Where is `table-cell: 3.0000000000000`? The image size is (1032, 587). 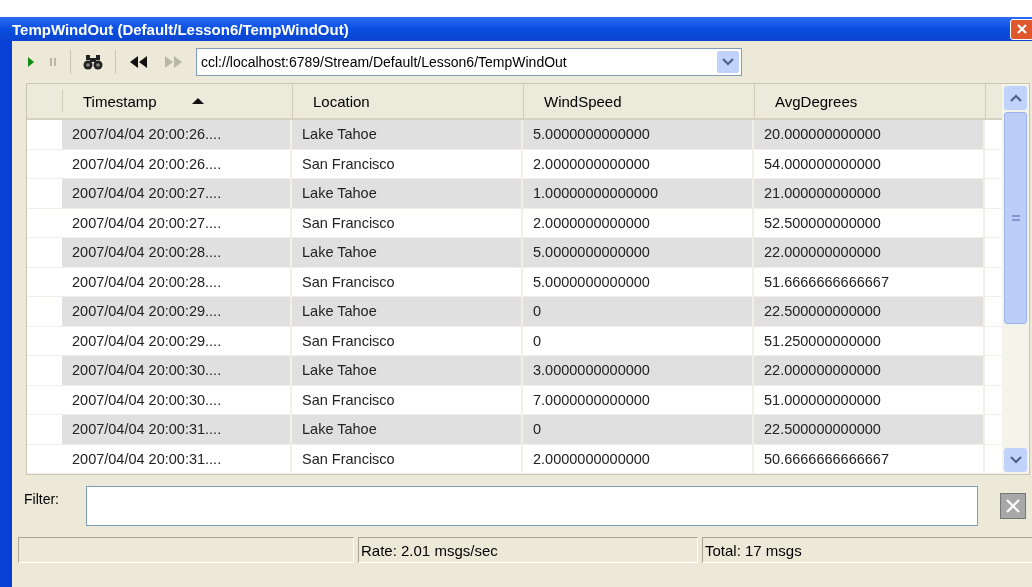
table-cell: 3.0000000000000 is located at coordinates (638, 370).